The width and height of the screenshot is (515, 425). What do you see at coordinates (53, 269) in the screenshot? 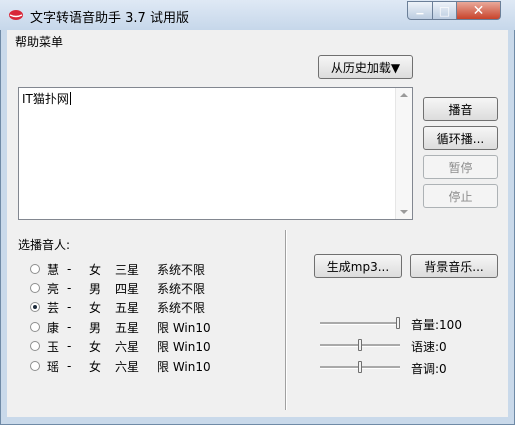
I see `voice-name: 慧` at bounding box center [53, 269].